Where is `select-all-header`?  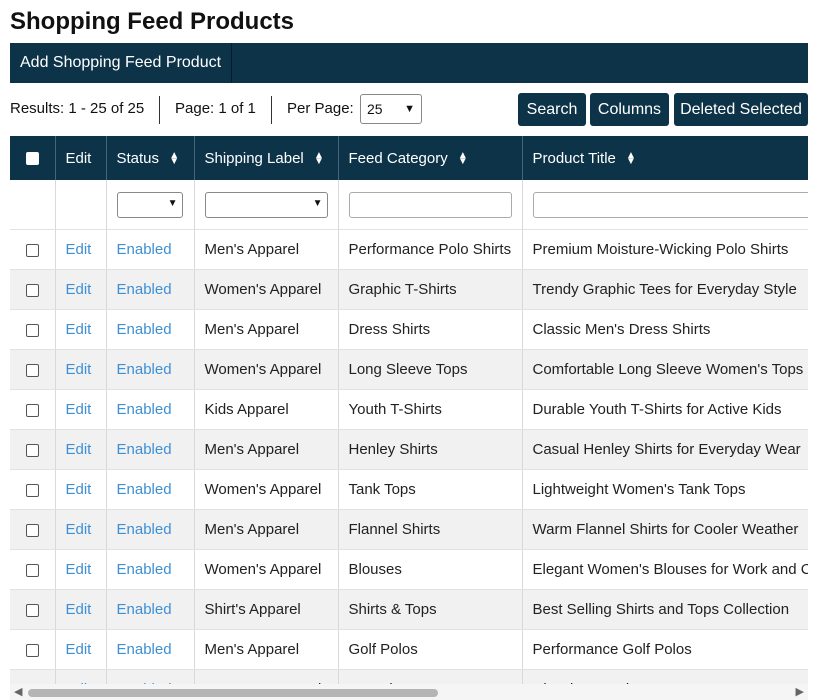
select-all-header is located at coordinates (33, 158).